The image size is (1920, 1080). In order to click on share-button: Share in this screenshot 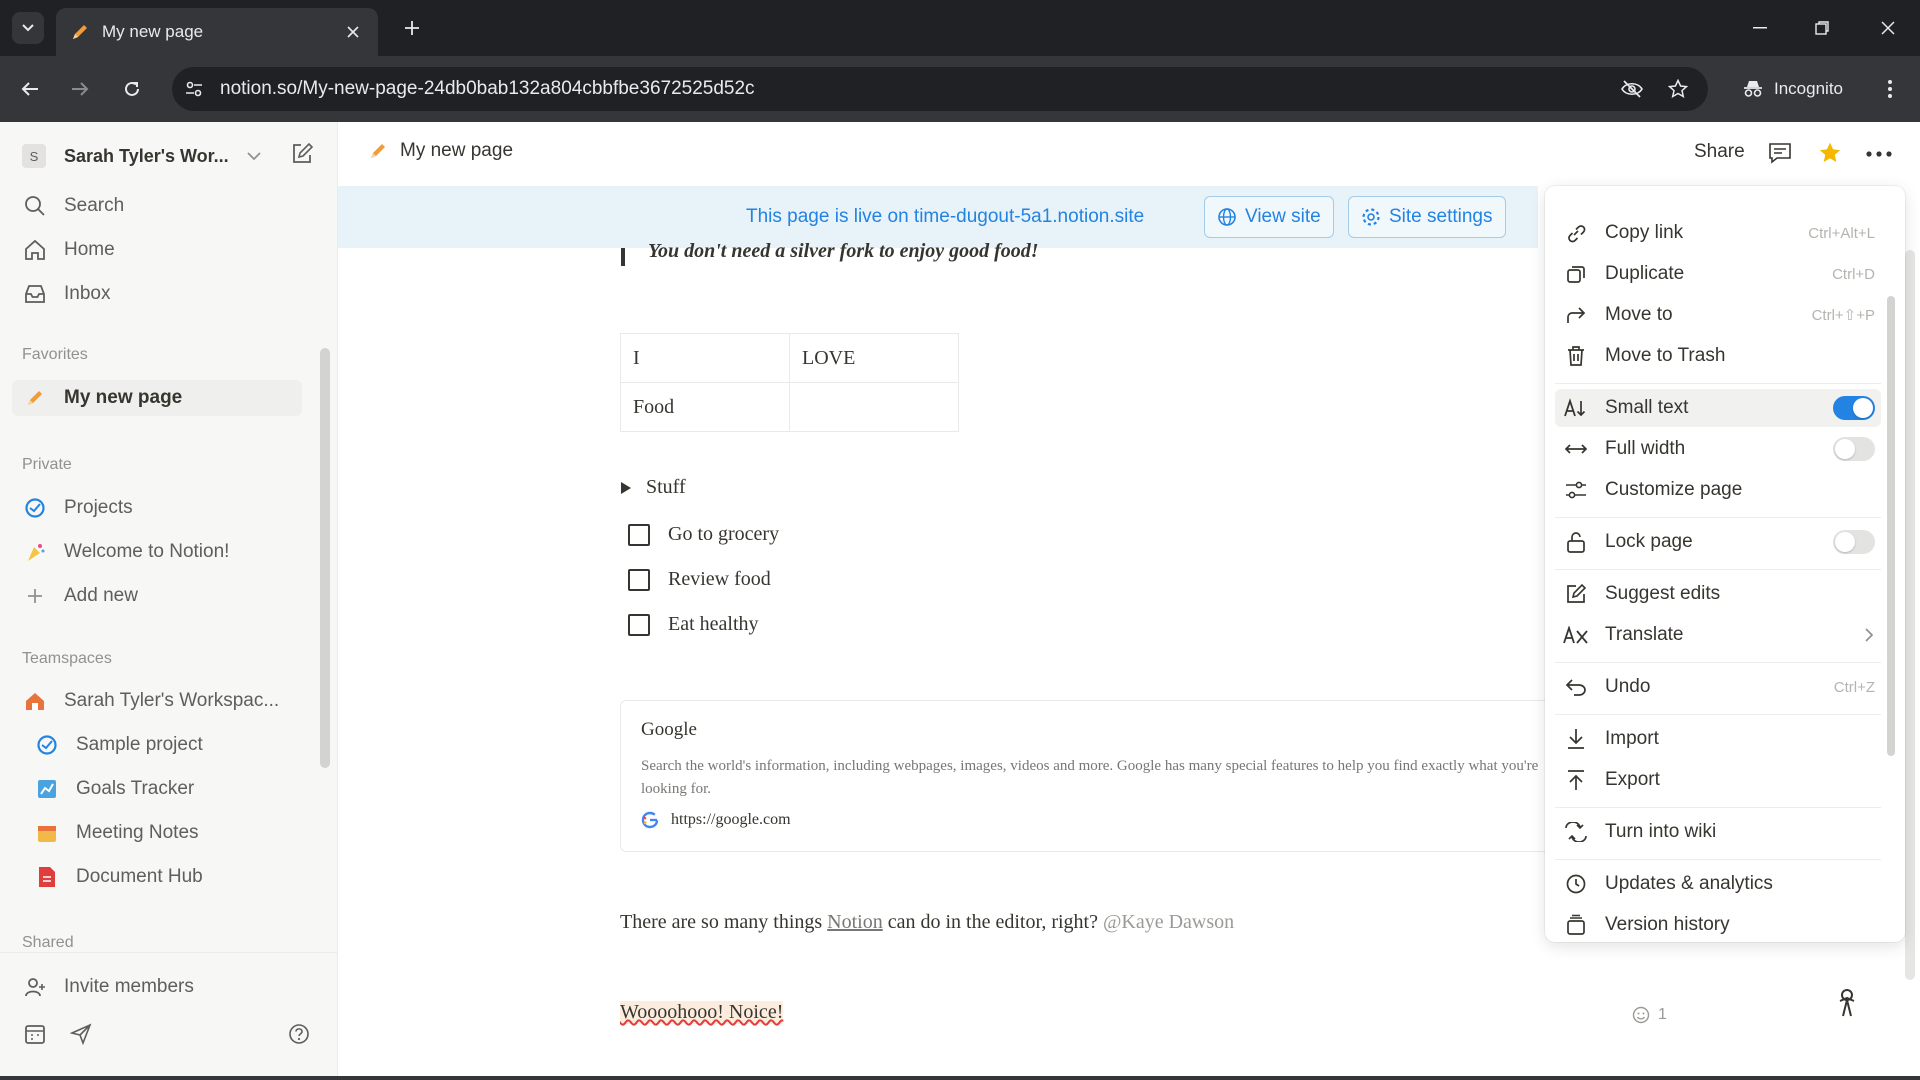, I will do `click(1719, 152)`.